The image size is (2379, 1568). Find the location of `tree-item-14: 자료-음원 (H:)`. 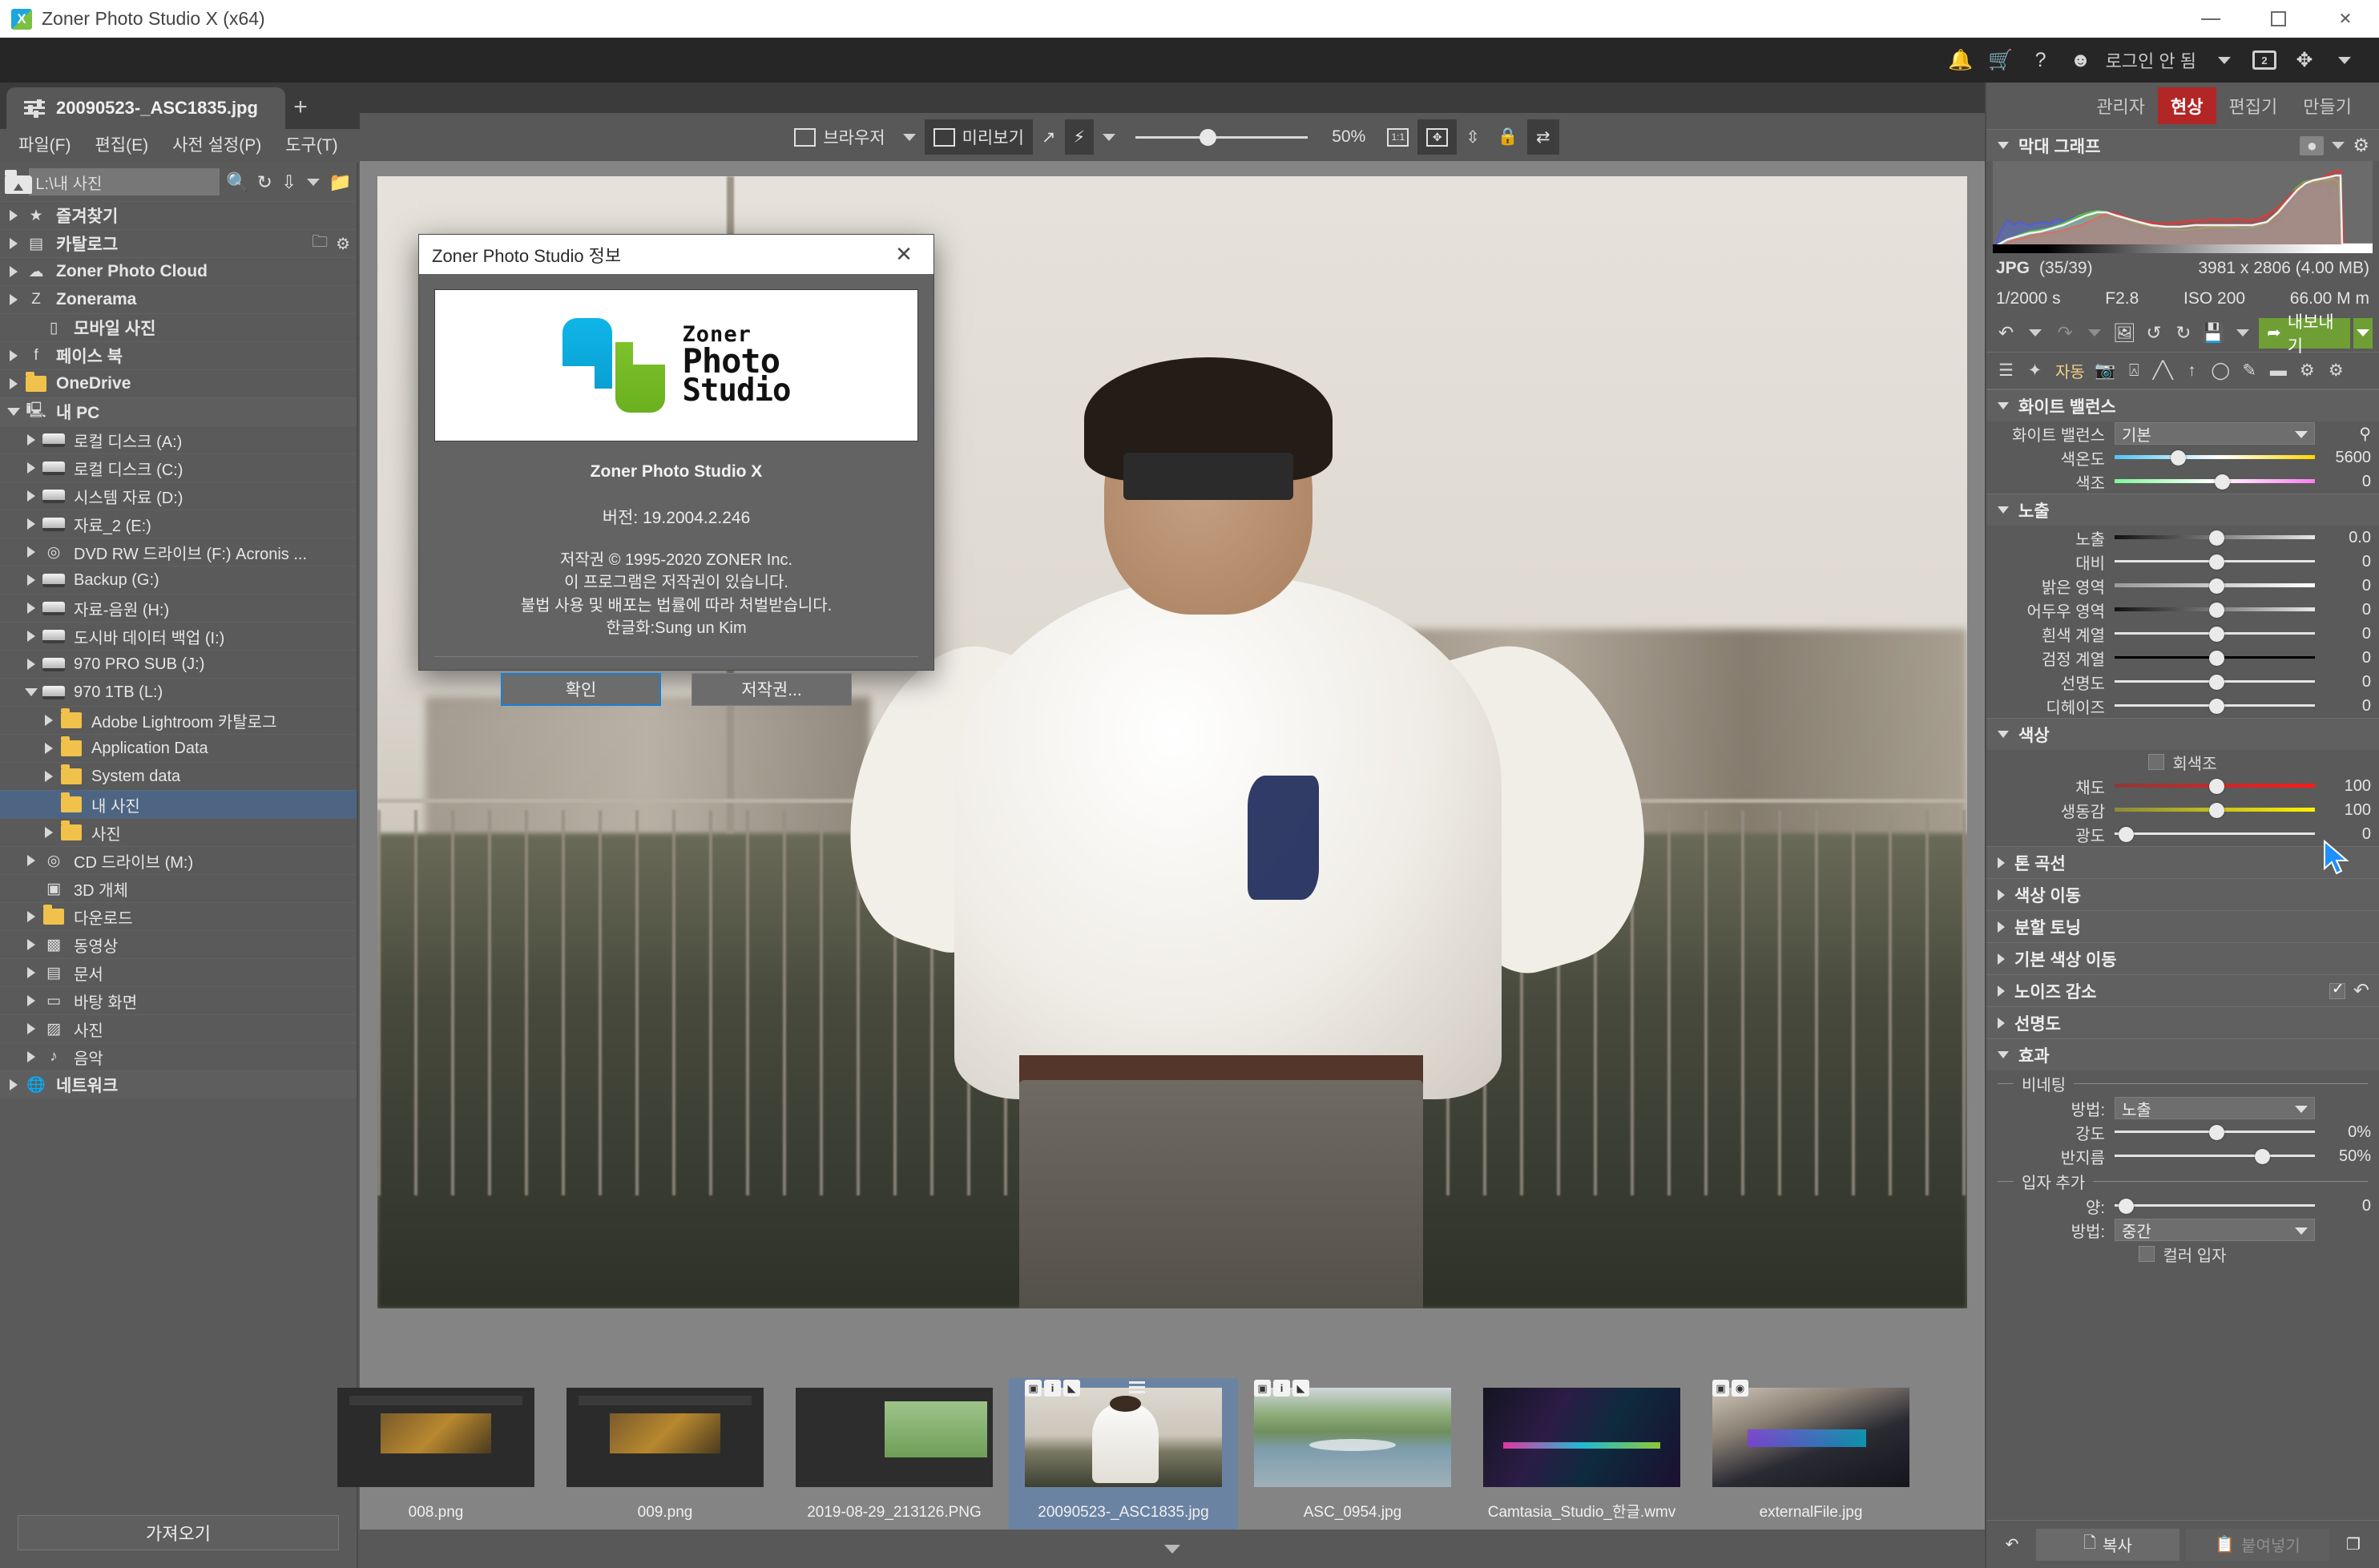

tree-item-14: 자료-음원 (H:) is located at coordinates (179, 608).